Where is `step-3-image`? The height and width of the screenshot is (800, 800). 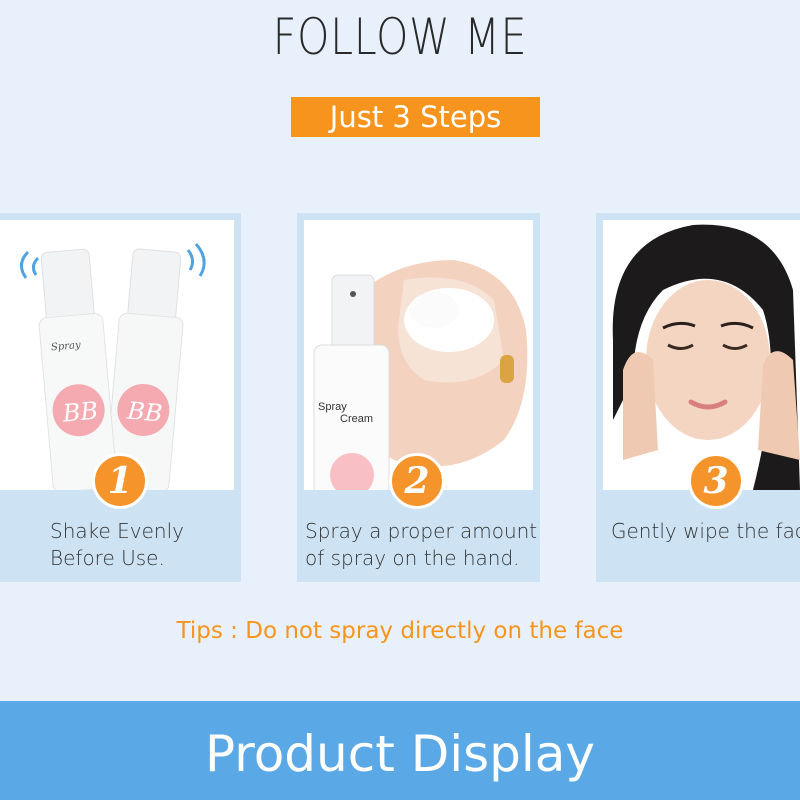
step-3-image is located at coordinates (701, 355).